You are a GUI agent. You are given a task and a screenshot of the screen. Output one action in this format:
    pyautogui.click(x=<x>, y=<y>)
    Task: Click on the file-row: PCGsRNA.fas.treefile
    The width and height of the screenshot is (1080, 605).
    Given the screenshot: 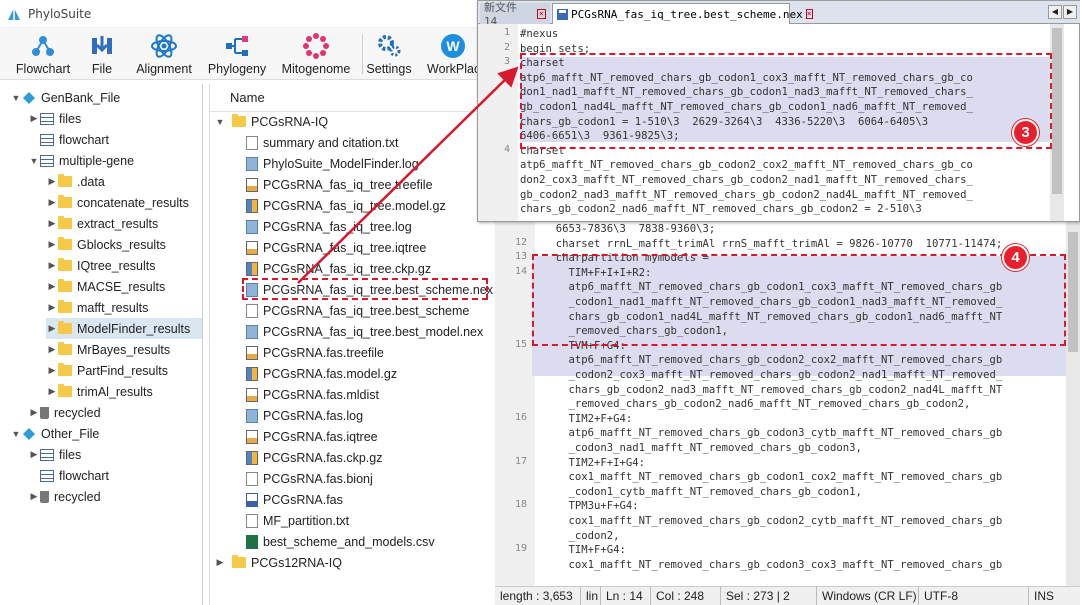 What is the action you would take?
    pyautogui.click(x=315, y=352)
    